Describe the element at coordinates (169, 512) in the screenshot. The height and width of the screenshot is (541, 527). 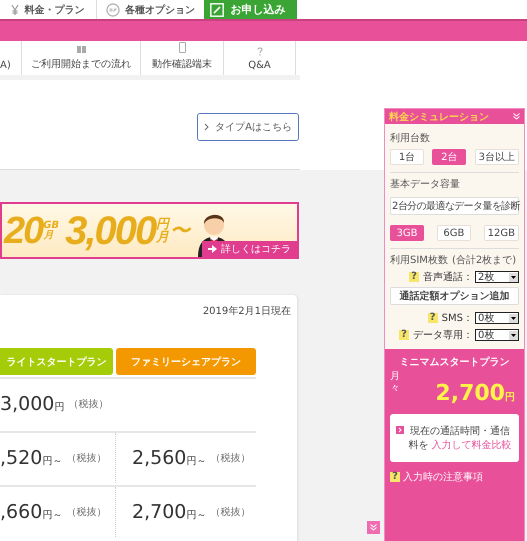
I see `price-amount: 2,700 円～` at that location.